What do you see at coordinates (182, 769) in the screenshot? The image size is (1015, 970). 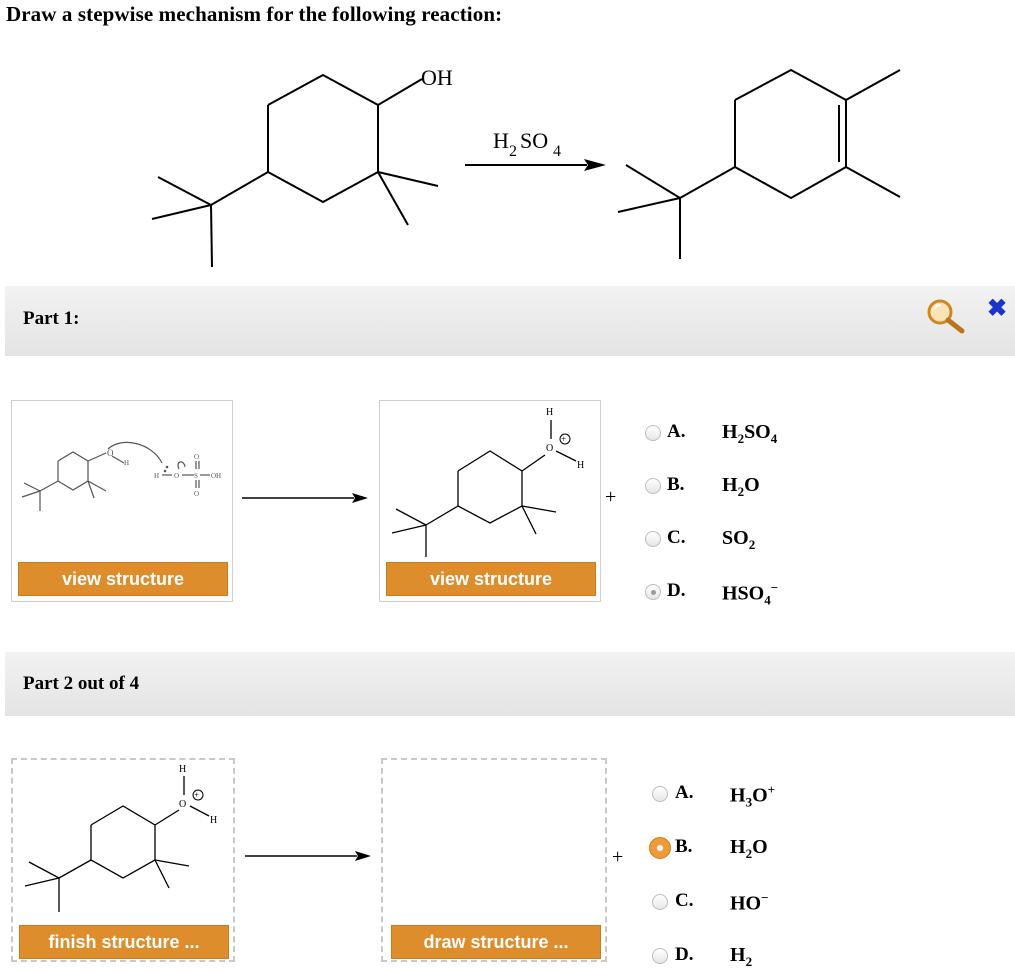 I see `part2-oxonium-h-top: H` at bounding box center [182, 769].